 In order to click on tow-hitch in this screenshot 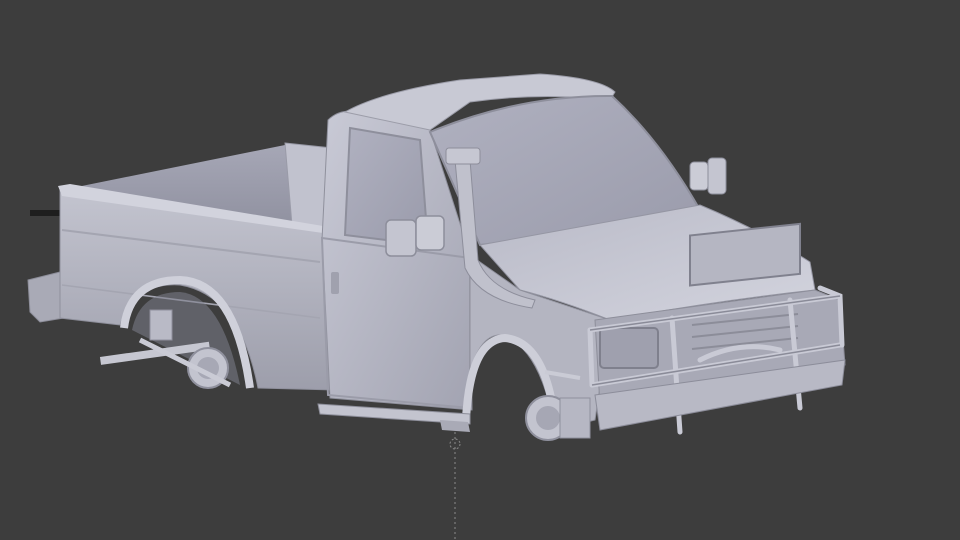, I will do `click(45, 213)`.